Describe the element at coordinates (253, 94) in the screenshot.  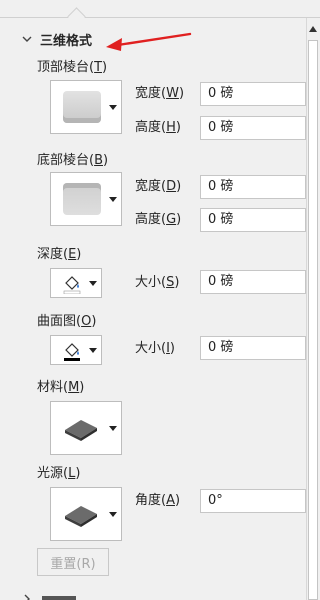
I see `top-width-input: 0 磅` at that location.